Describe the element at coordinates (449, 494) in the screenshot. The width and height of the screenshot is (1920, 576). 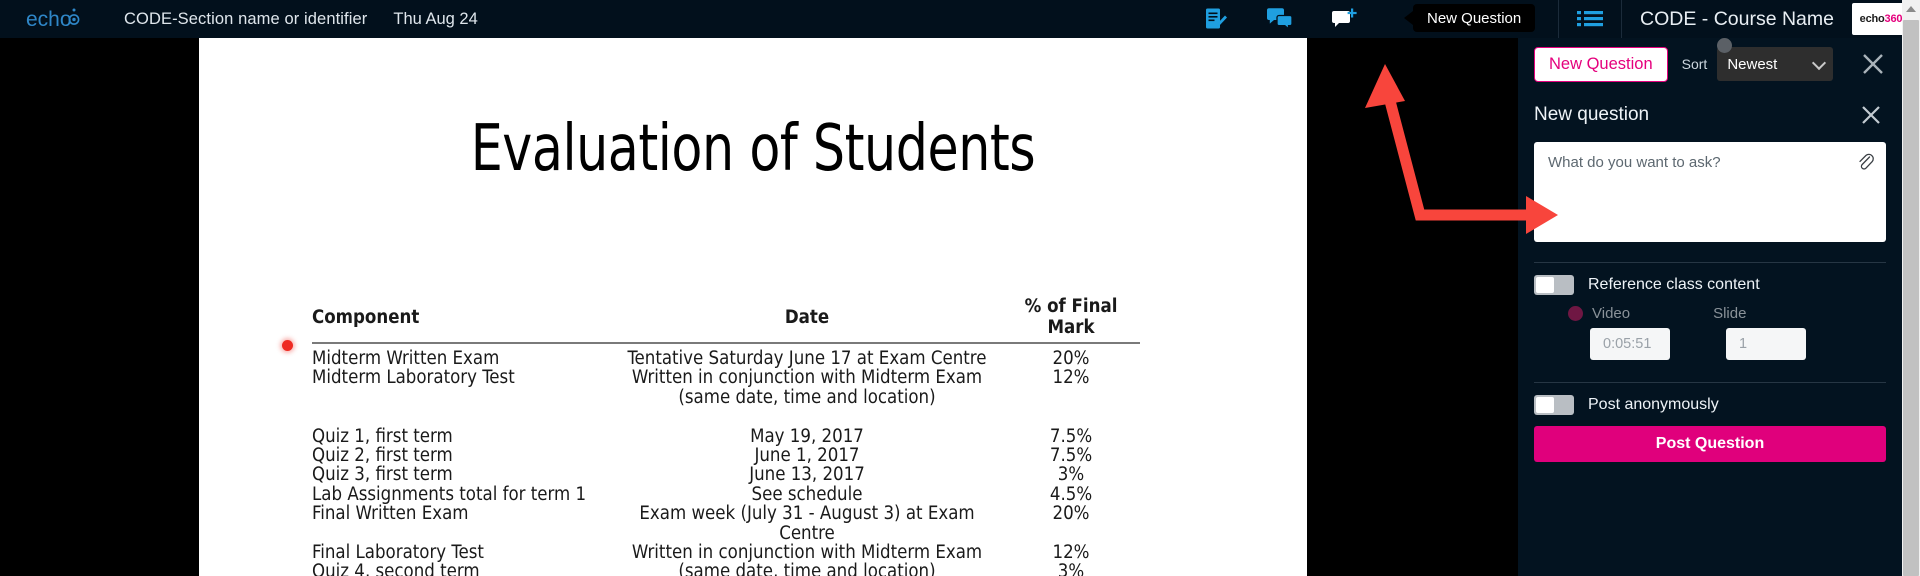
I see `cell-component: Lab Assignments total for term 1` at that location.